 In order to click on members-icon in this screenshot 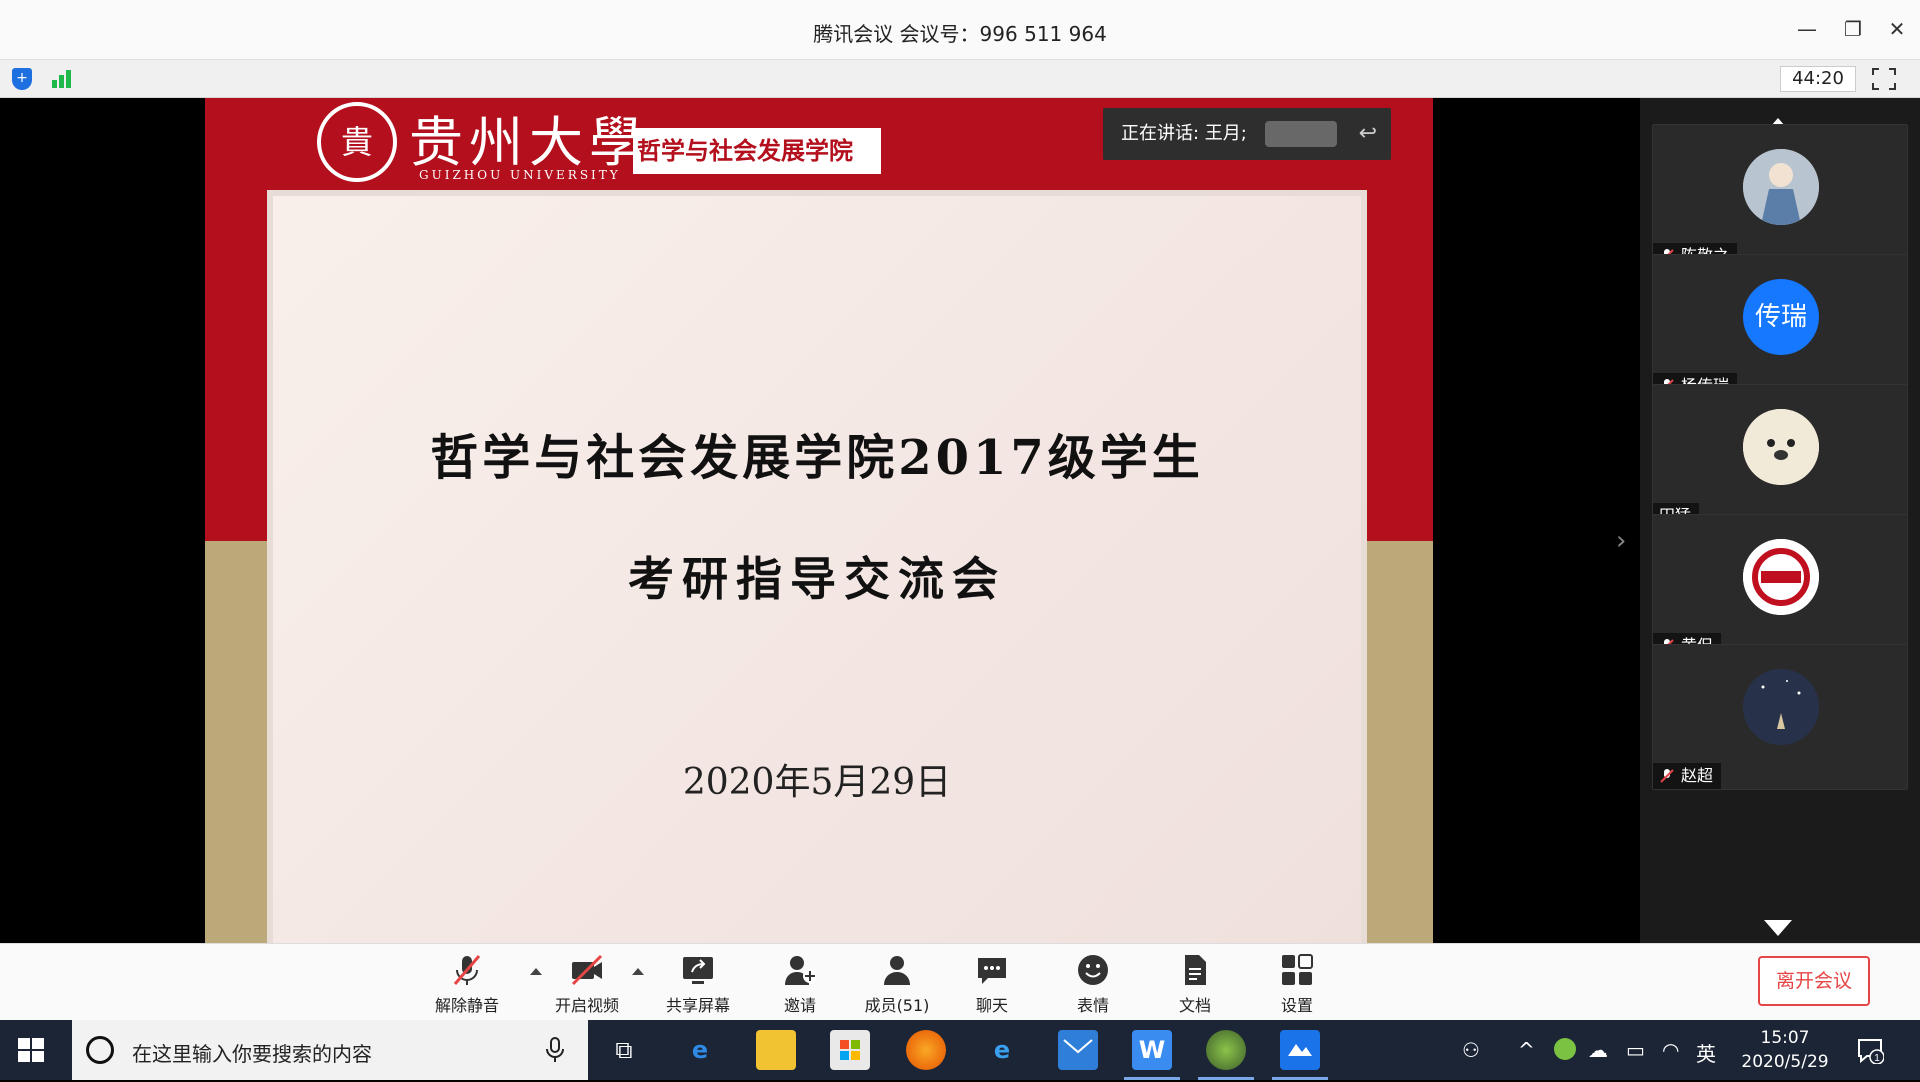, I will do `click(897, 970)`.